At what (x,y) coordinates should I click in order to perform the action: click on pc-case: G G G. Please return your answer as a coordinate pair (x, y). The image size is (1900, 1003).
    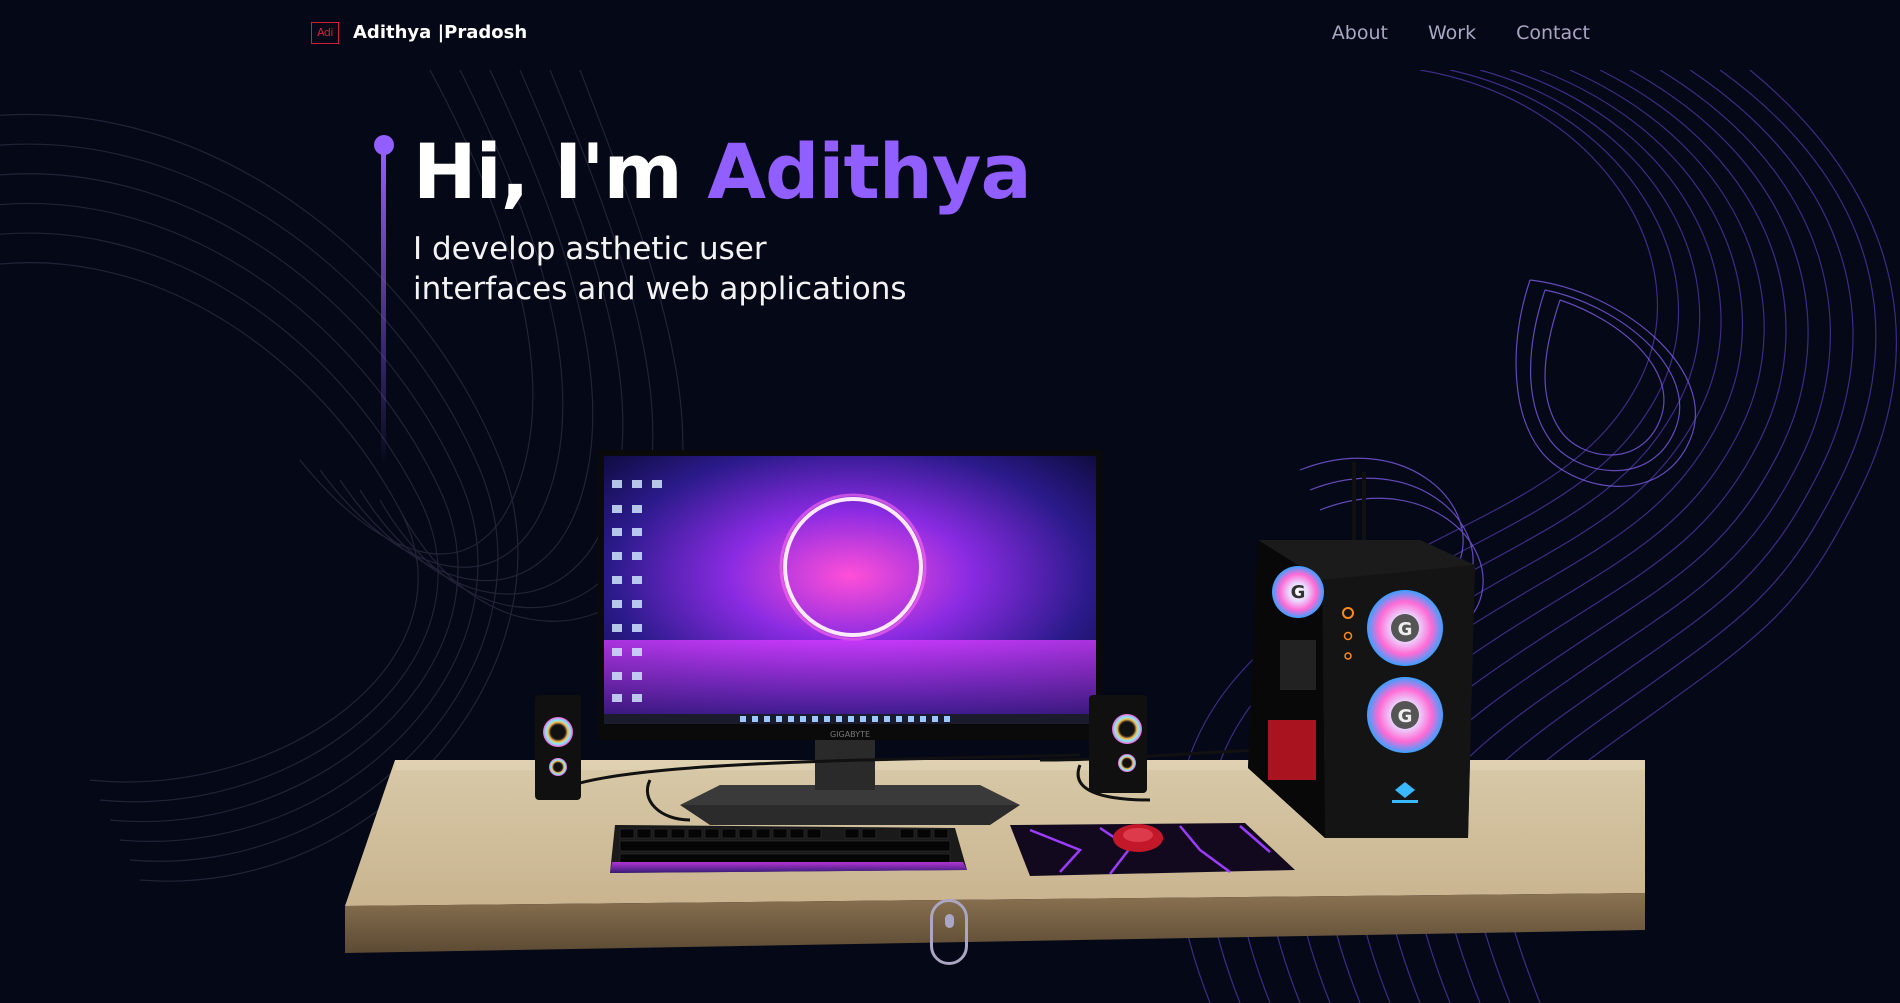
    Looking at the image, I should click on (1361, 650).